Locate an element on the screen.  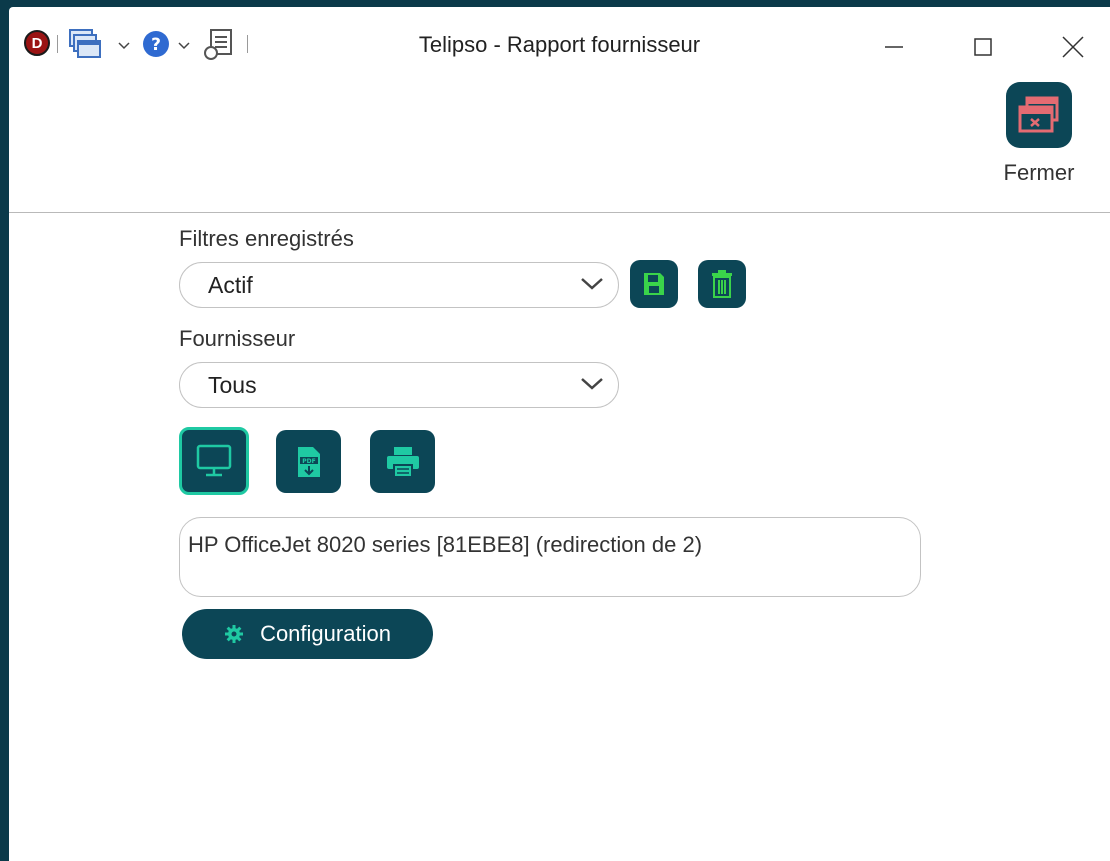
minimize-button is located at coordinates (894, 47).